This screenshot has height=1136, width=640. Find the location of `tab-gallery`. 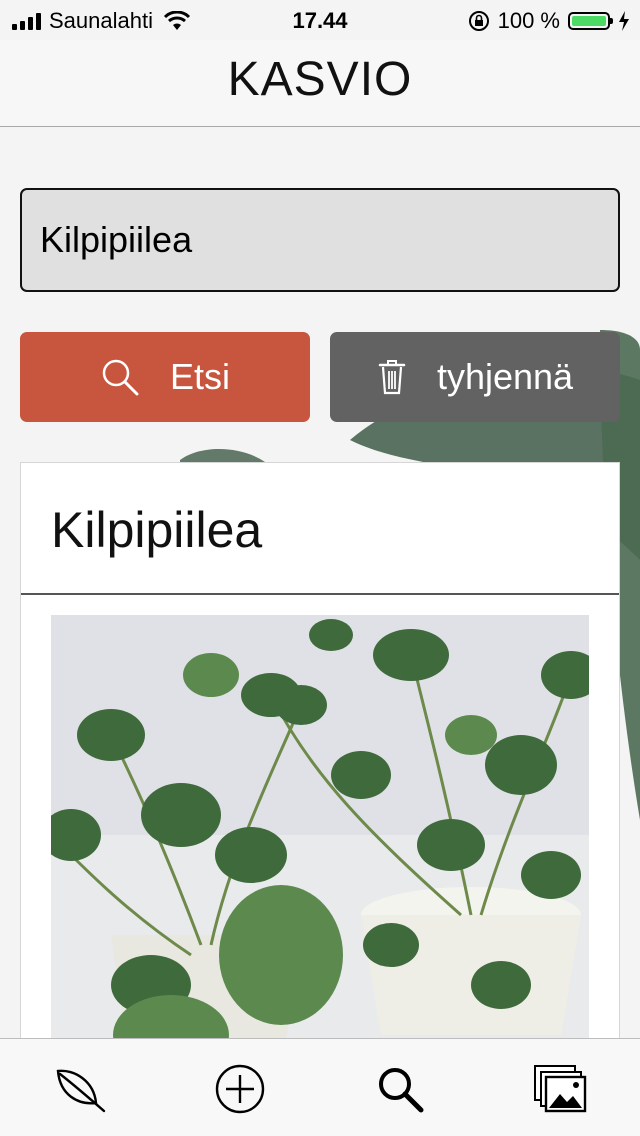

tab-gallery is located at coordinates (560, 1089).